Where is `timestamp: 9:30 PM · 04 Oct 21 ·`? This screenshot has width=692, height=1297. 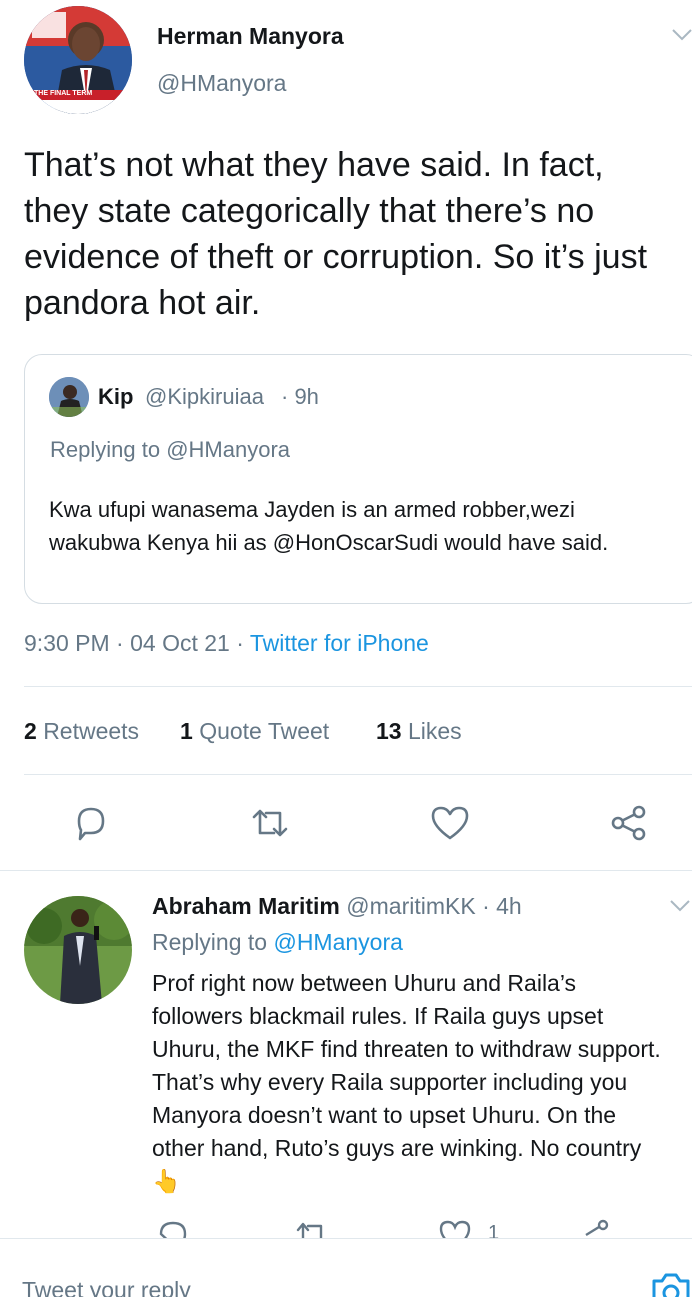 timestamp: 9:30 PM · 04 Oct 21 · is located at coordinates (134, 643).